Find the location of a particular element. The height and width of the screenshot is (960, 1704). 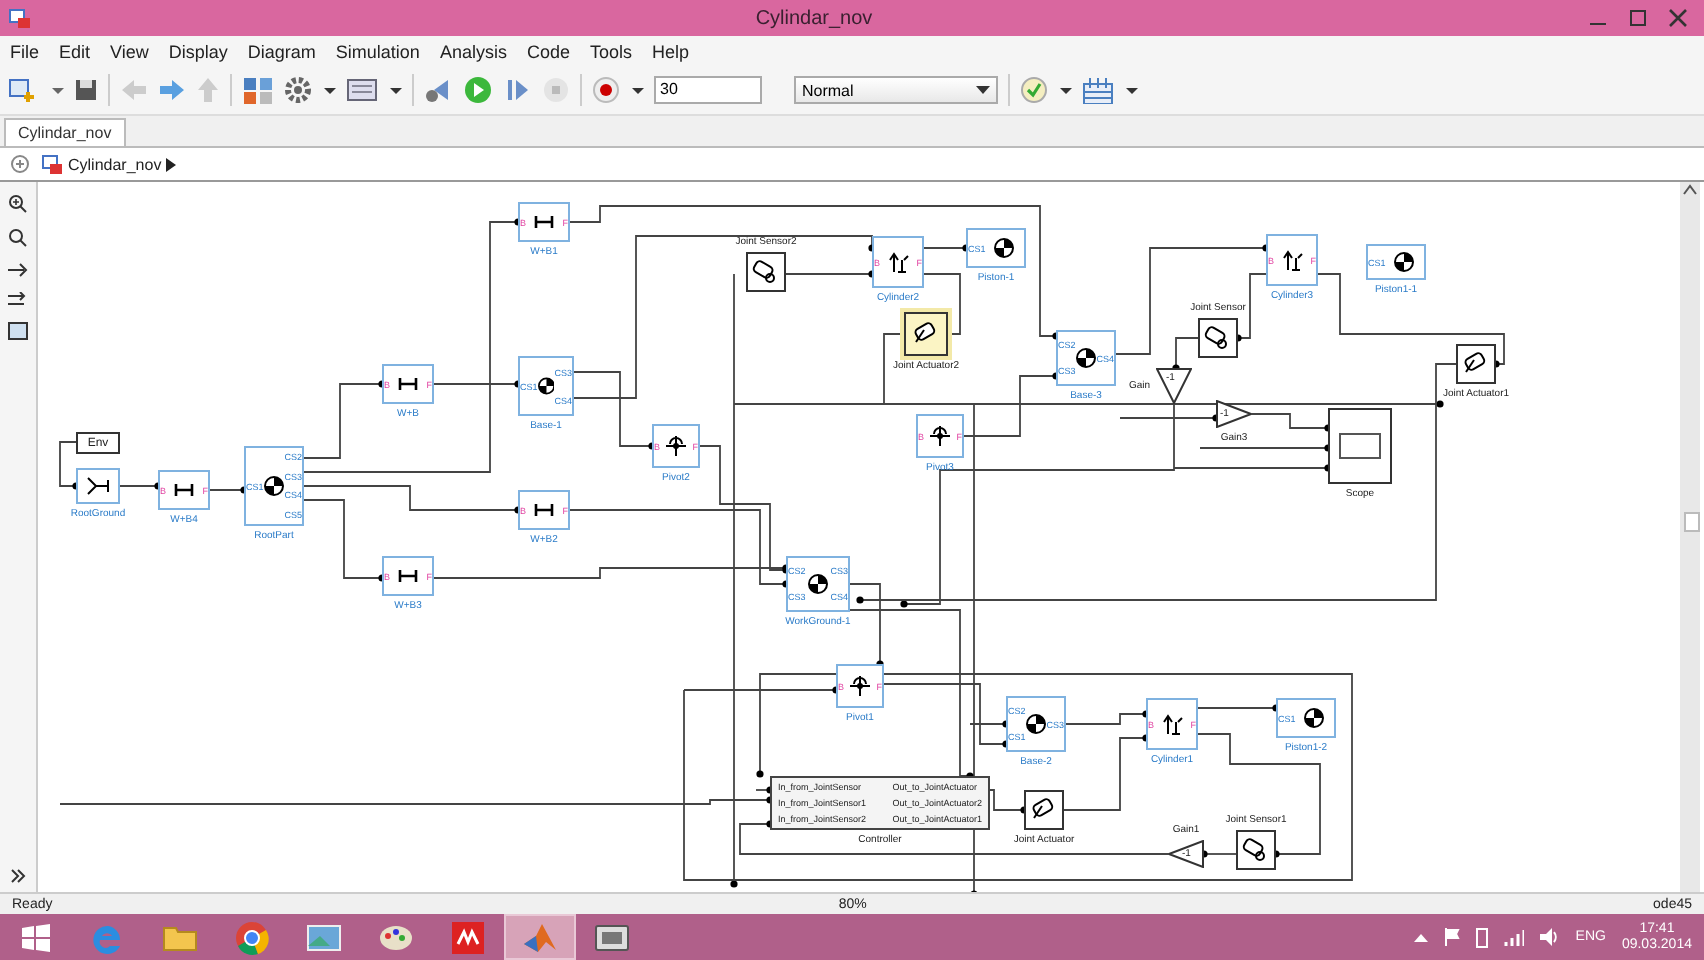

show-hidden-icons-icon is located at coordinates (1420, 937).